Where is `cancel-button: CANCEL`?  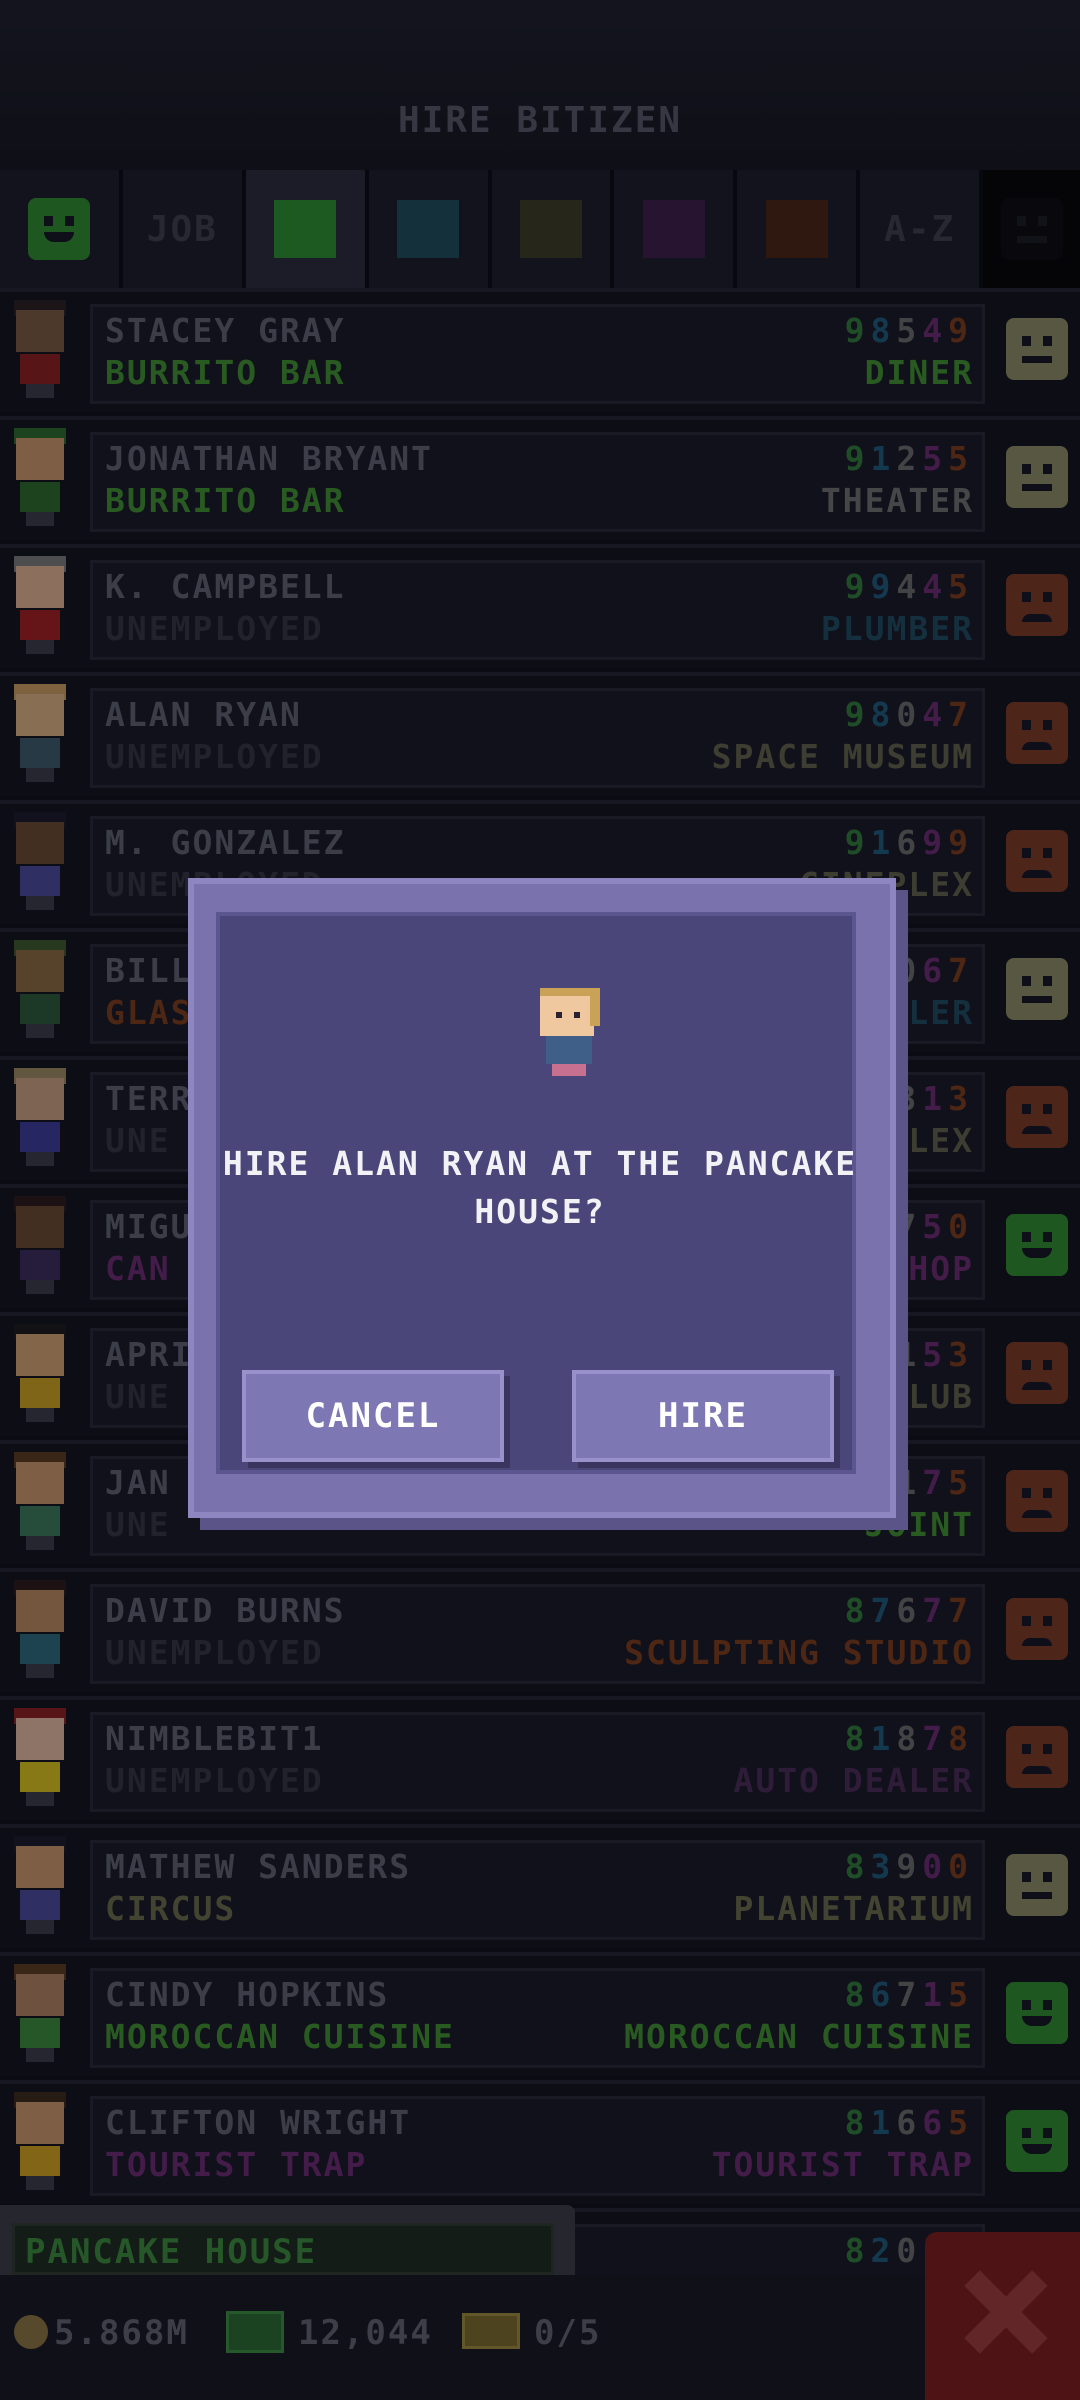
cancel-button: CANCEL is located at coordinates (373, 1416).